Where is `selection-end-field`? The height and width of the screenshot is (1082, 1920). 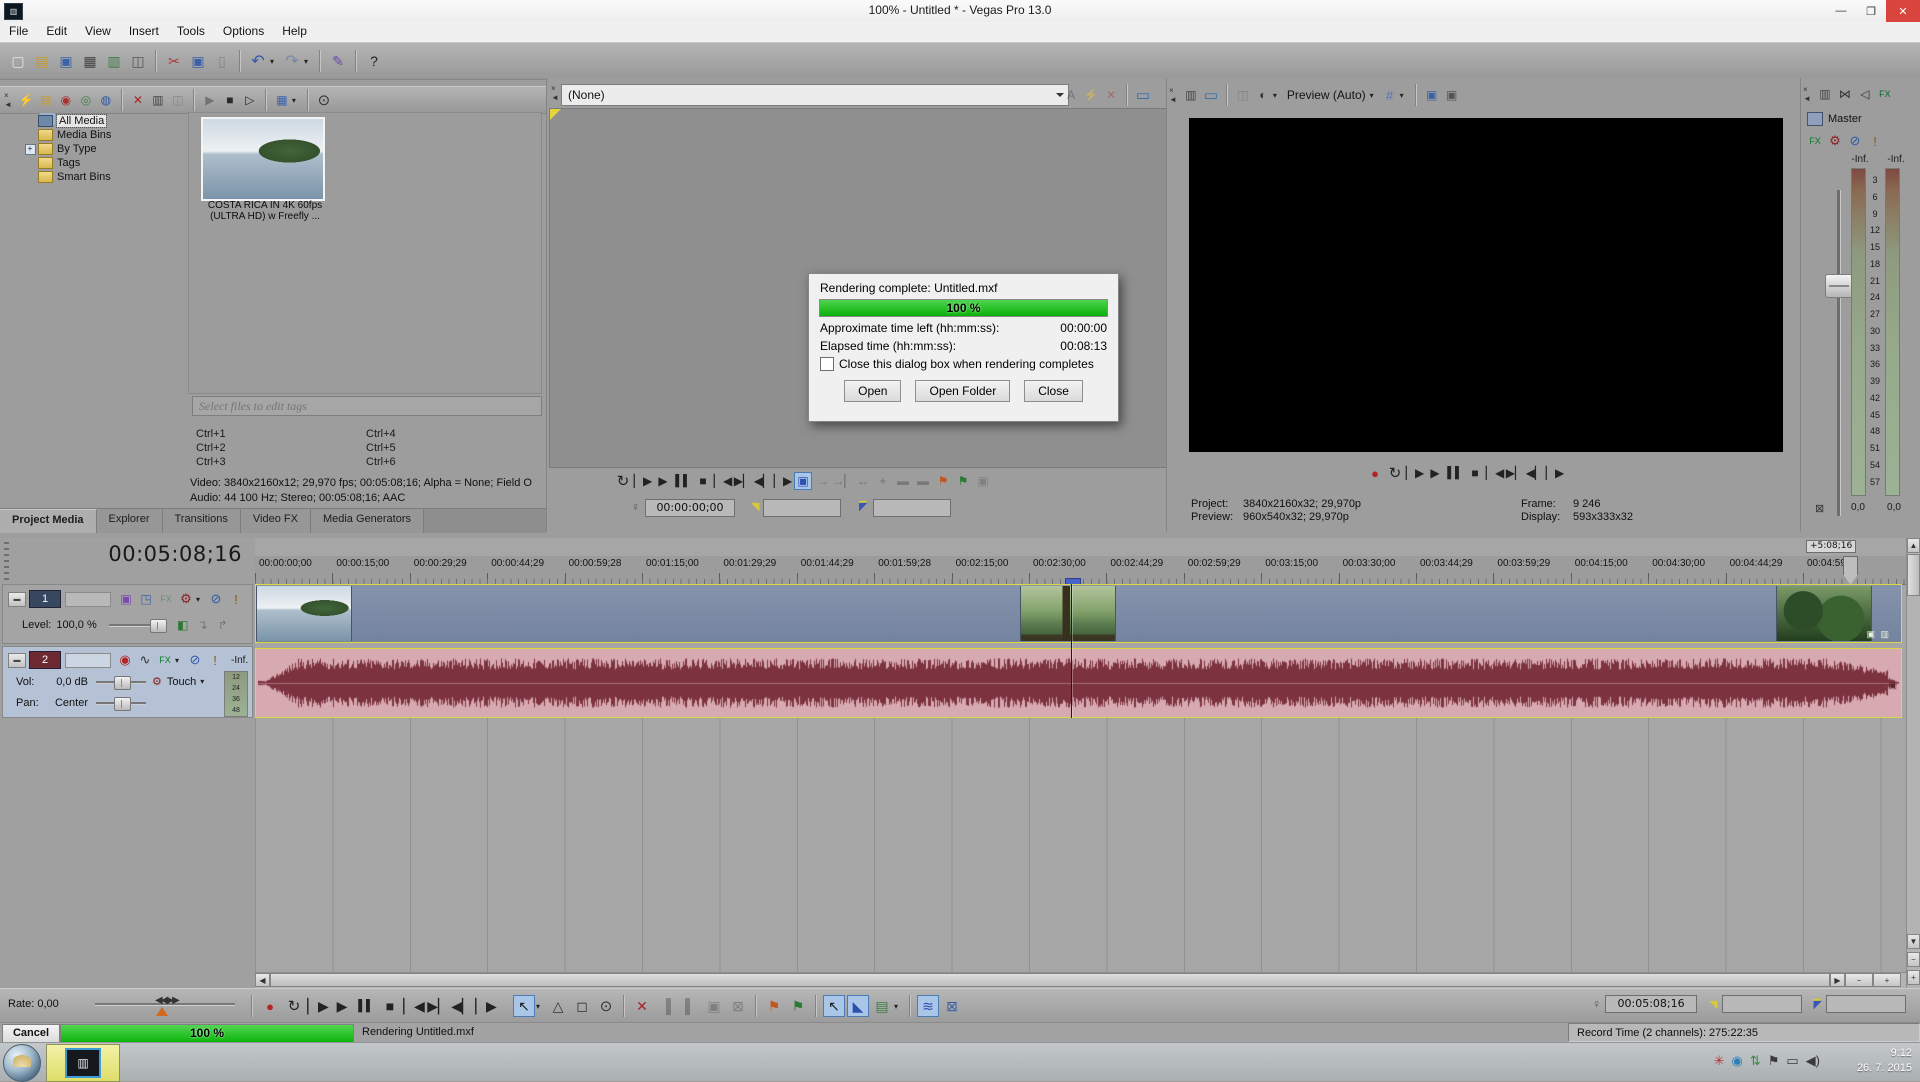 selection-end-field is located at coordinates (1866, 1004).